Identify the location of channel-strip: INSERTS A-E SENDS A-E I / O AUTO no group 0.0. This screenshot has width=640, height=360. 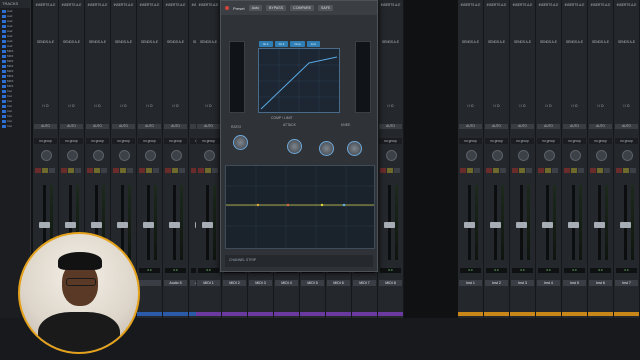
(150, 159).